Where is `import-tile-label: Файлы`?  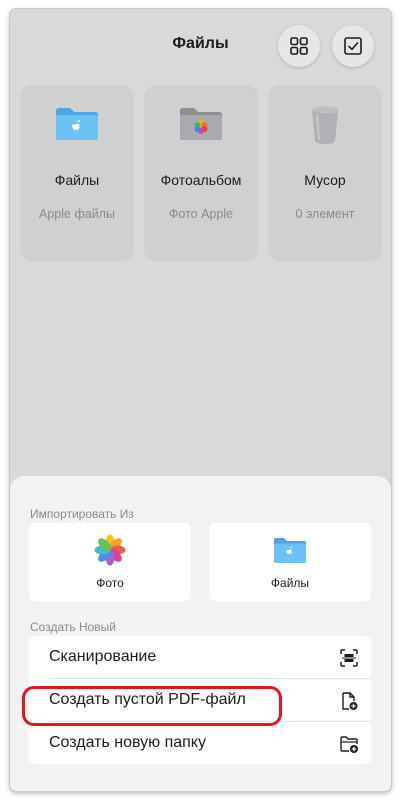
import-tile-label: Файлы is located at coordinates (290, 583).